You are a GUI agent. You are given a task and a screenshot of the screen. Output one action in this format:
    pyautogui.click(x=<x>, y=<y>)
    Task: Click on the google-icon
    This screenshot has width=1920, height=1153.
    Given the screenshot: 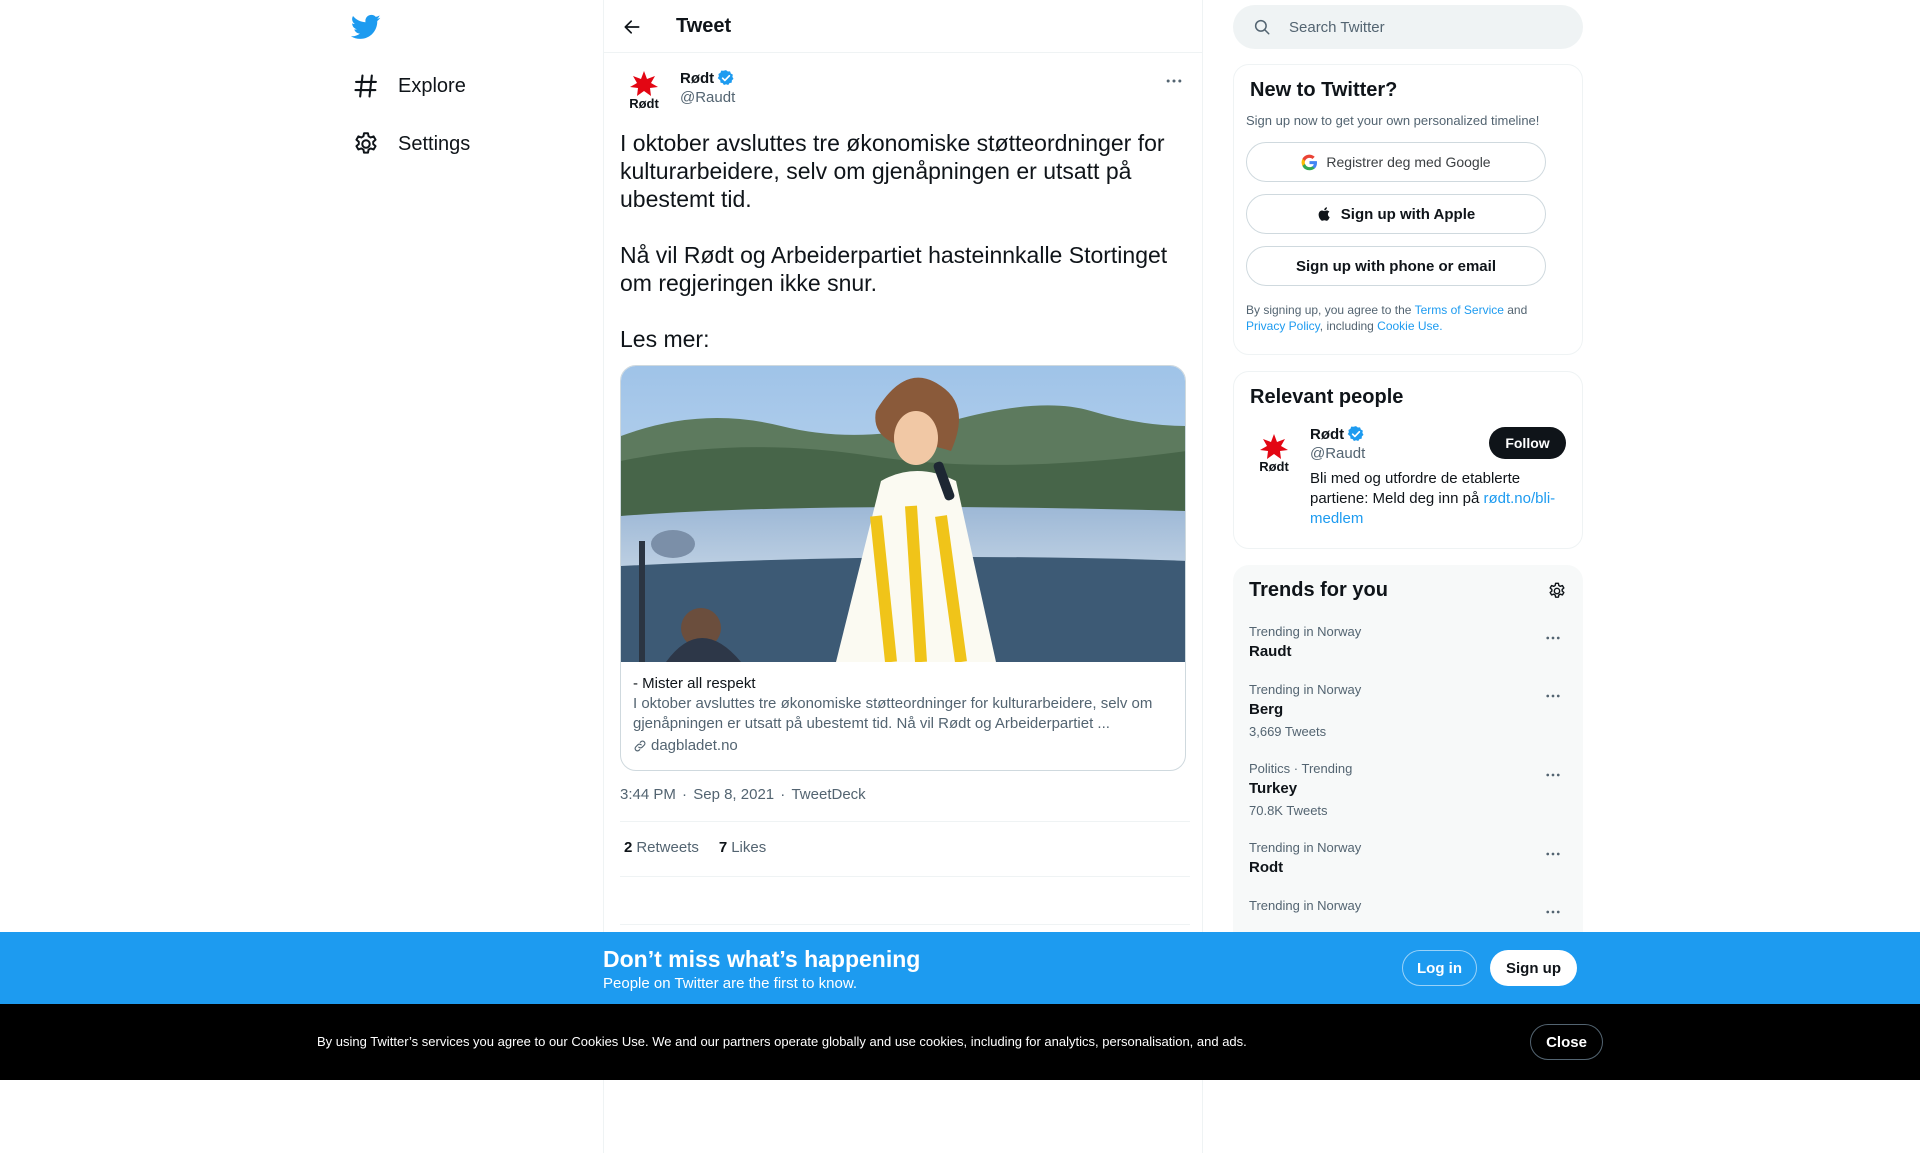 What is the action you would take?
    pyautogui.click(x=1309, y=162)
    